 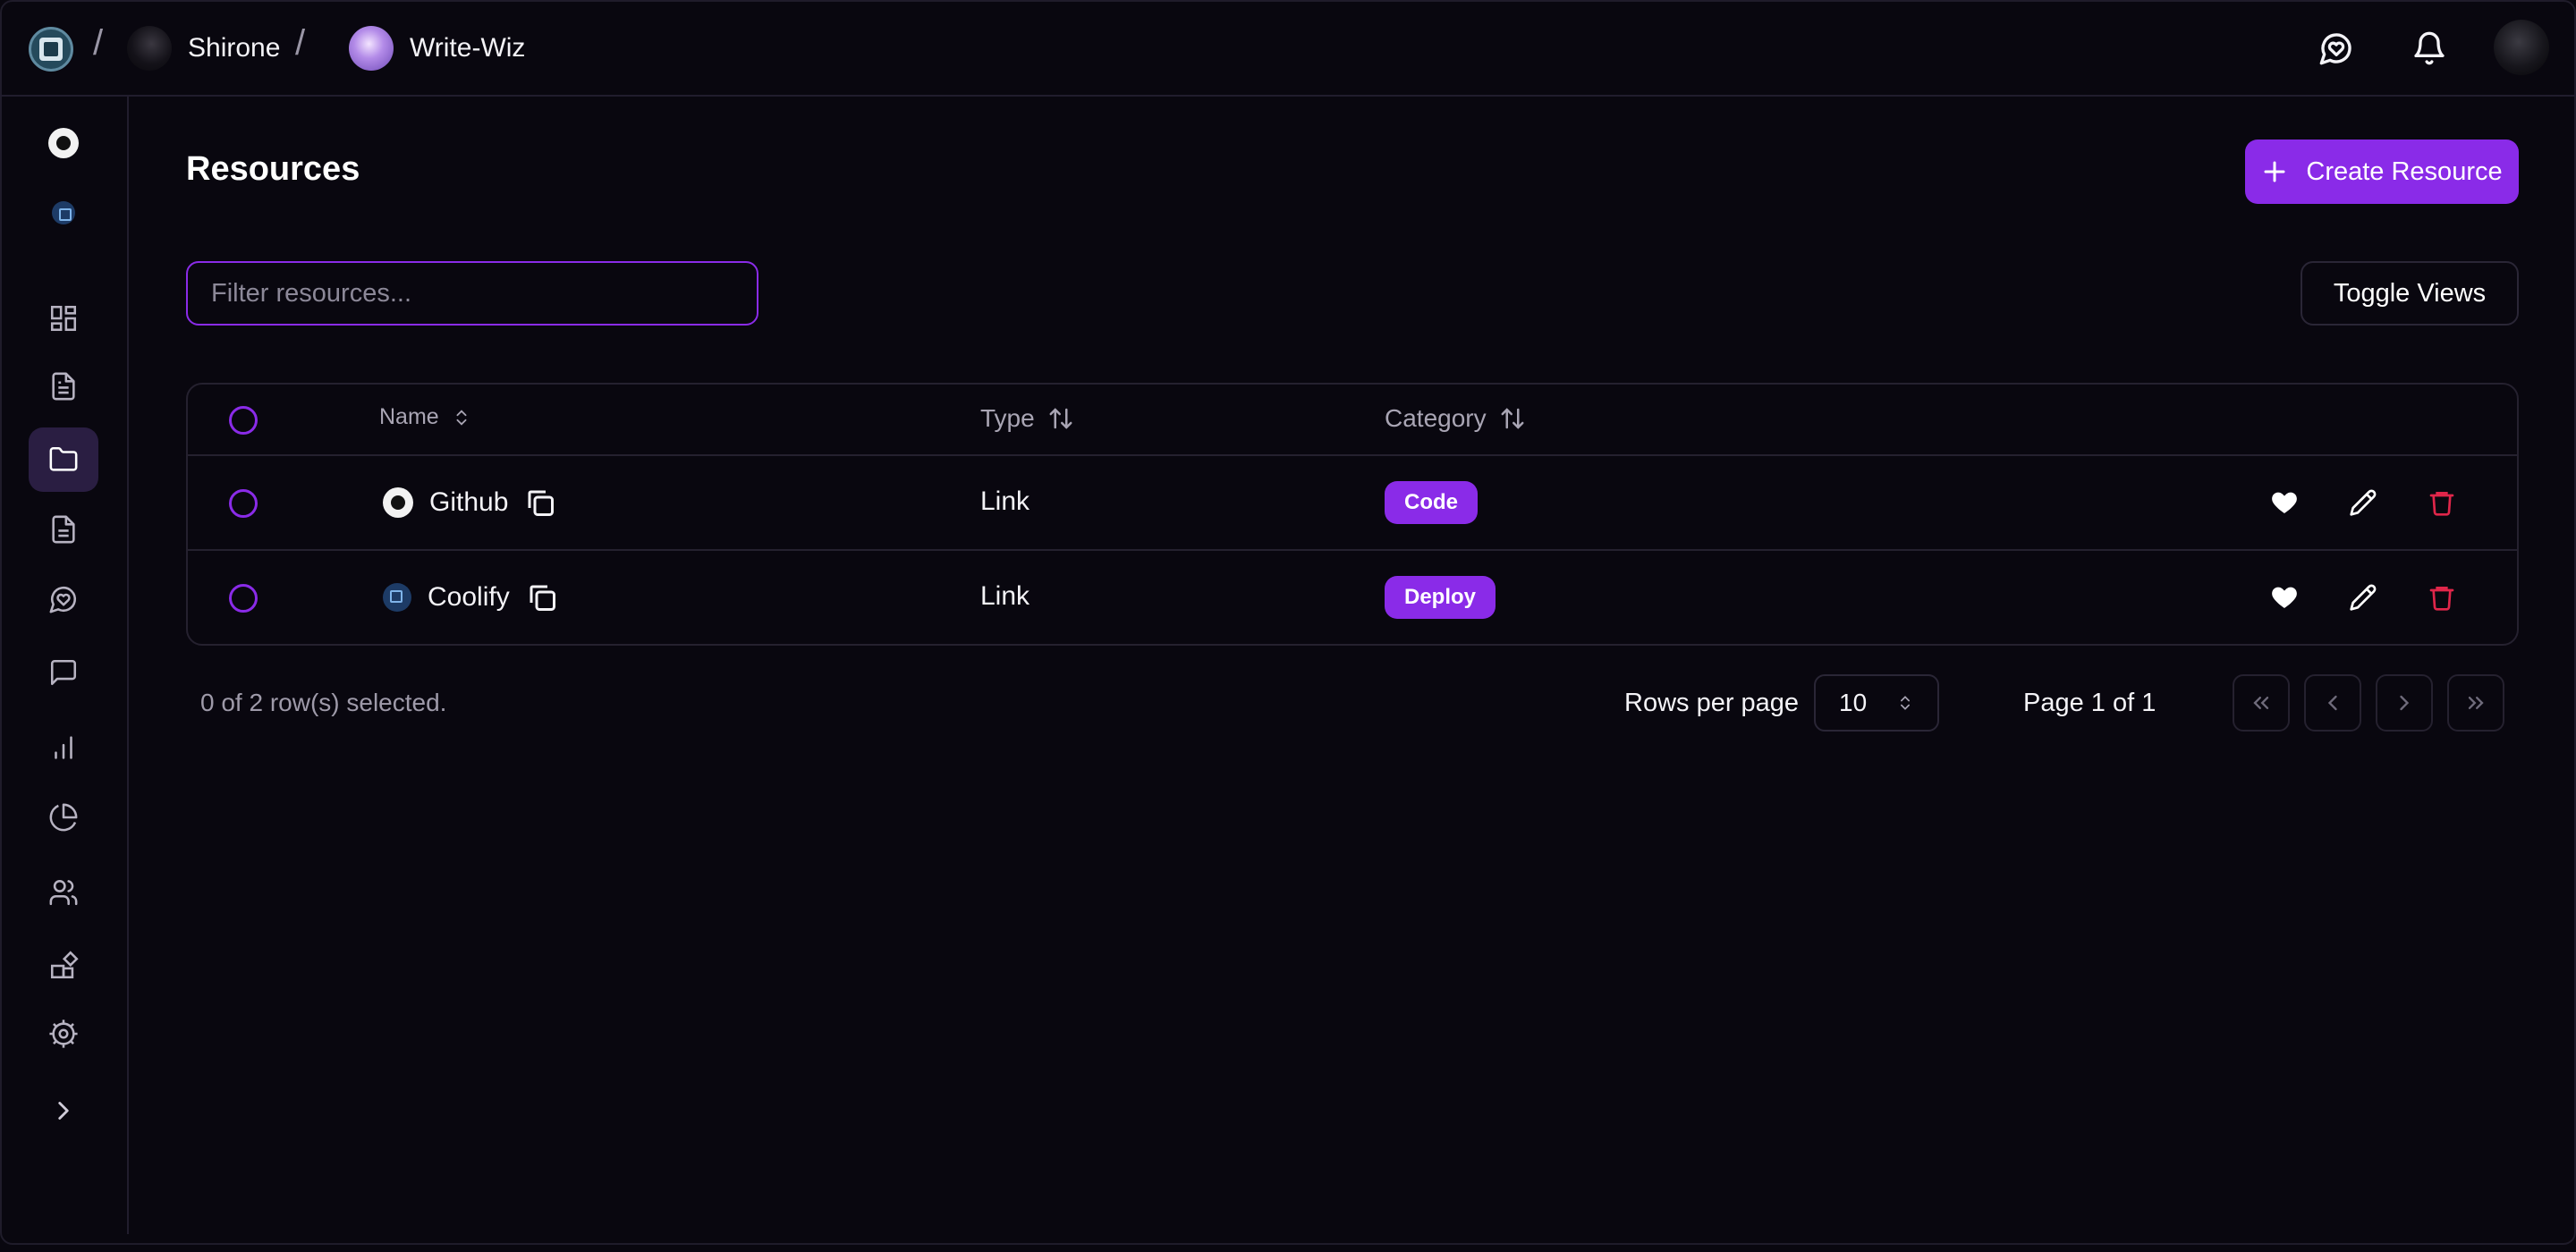 I want to click on sidebar-item-resources, so click(x=63, y=460).